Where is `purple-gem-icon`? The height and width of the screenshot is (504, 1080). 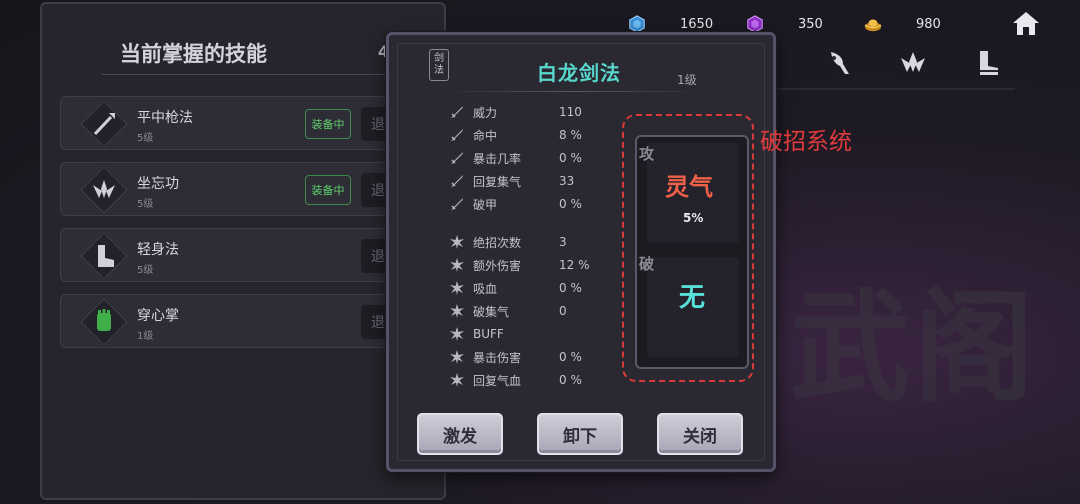 purple-gem-icon is located at coordinates (755, 24).